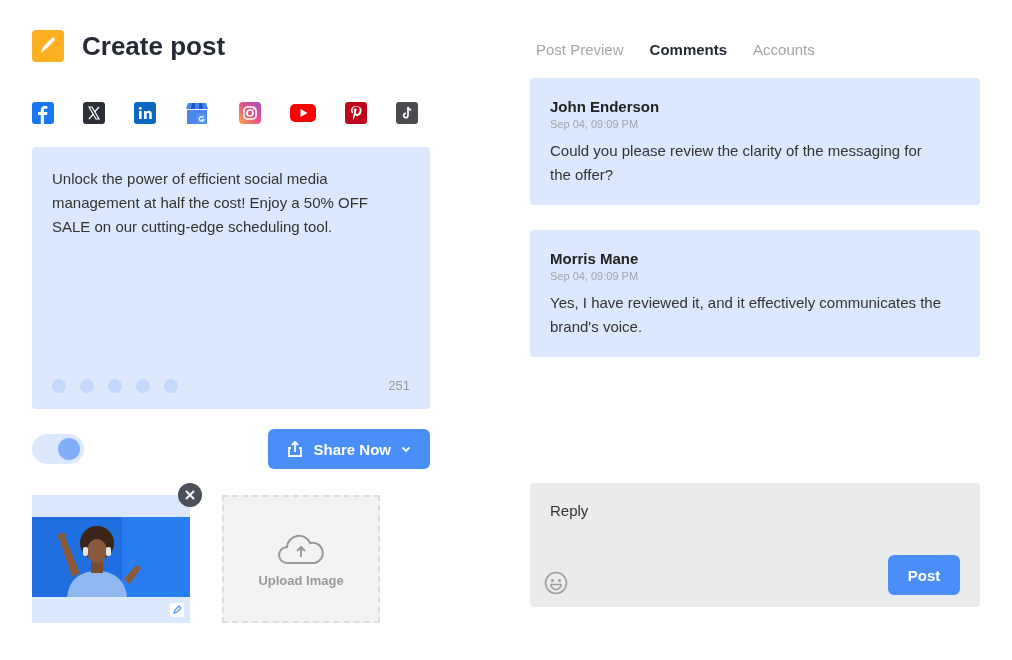  Describe the element at coordinates (295, 449) in the screenshot. I see `share-icon` at that location.